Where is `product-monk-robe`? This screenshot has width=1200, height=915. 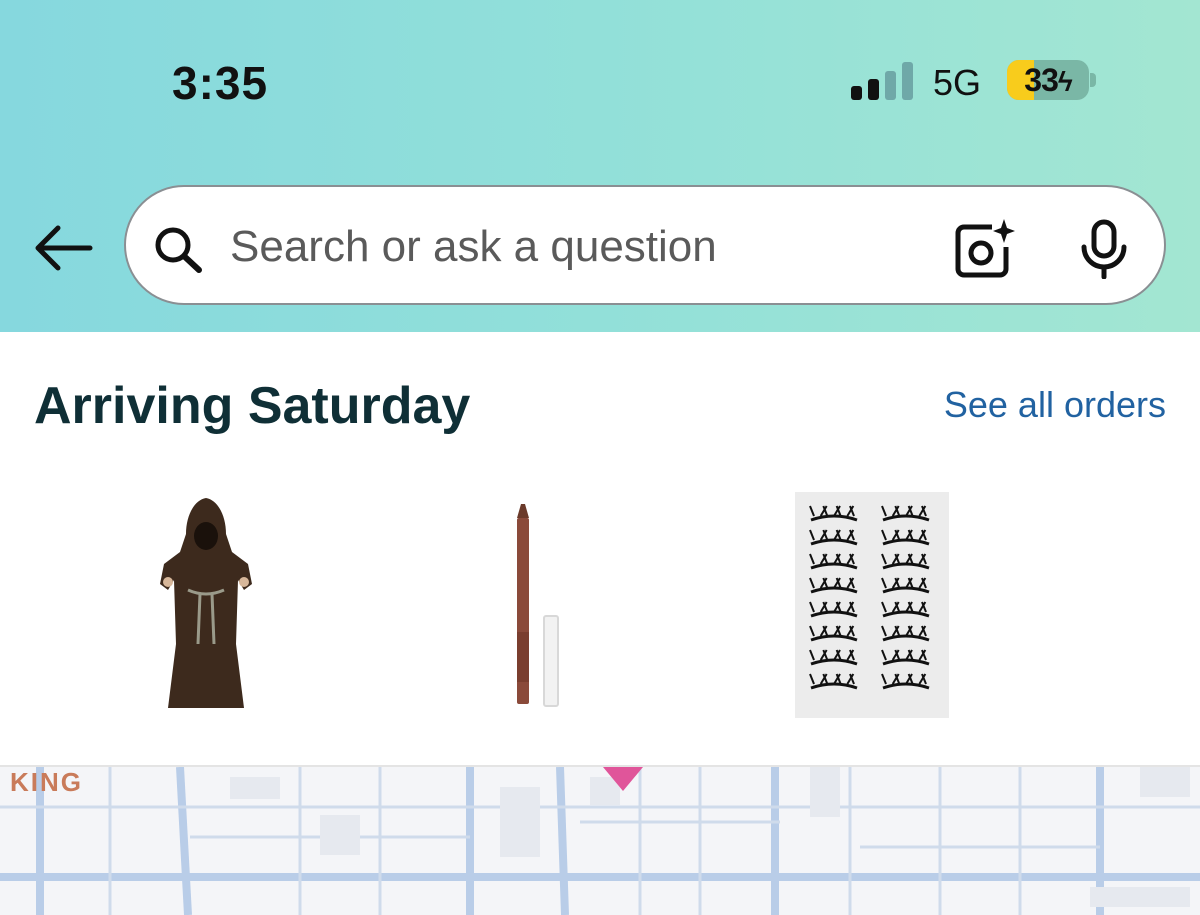
product-monk-robe is located at coordinates (206, 605).